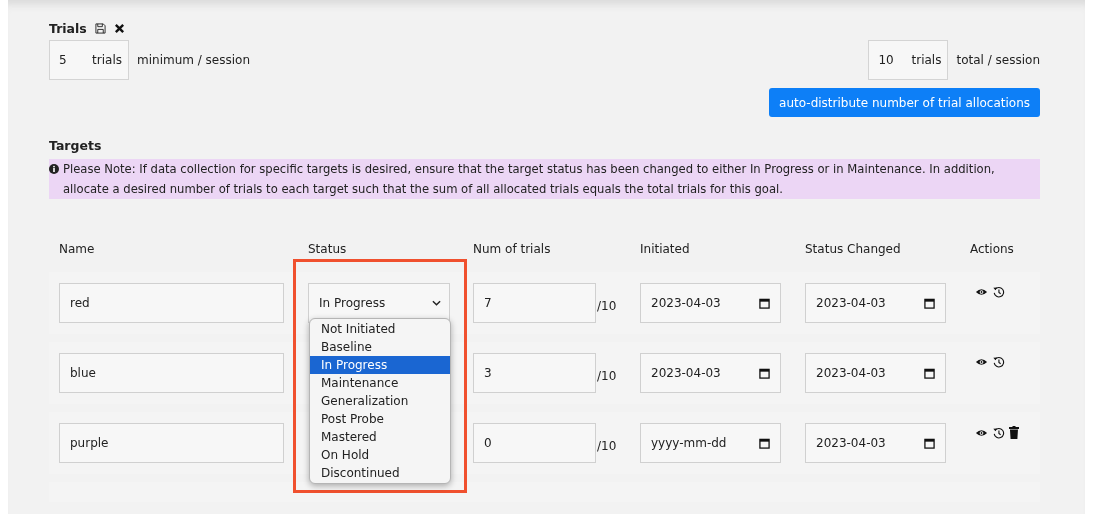  I want to click on column-header: Num of trials, so click(512, 249).